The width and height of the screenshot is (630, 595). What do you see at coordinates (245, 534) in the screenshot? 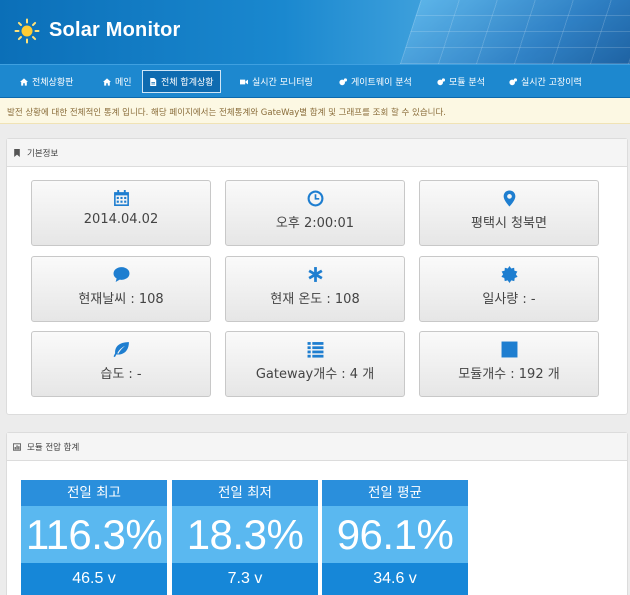
I see `stat-percent: 18.3%` at bounding box center [245, 534].